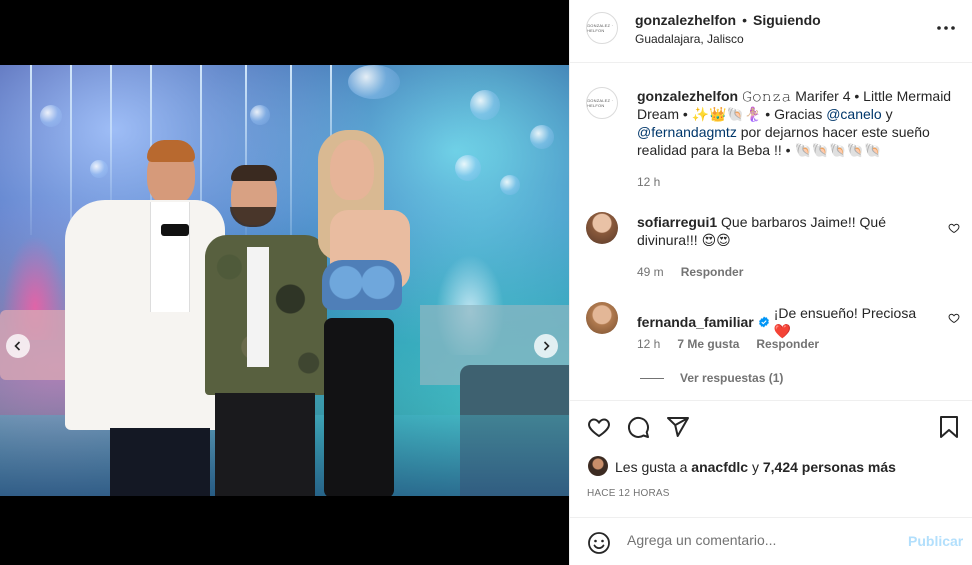 This screenshot has width=972, height=565. Describe the element at coordinates (762, 540) in the screenshot. I see `comment-input` at that location.